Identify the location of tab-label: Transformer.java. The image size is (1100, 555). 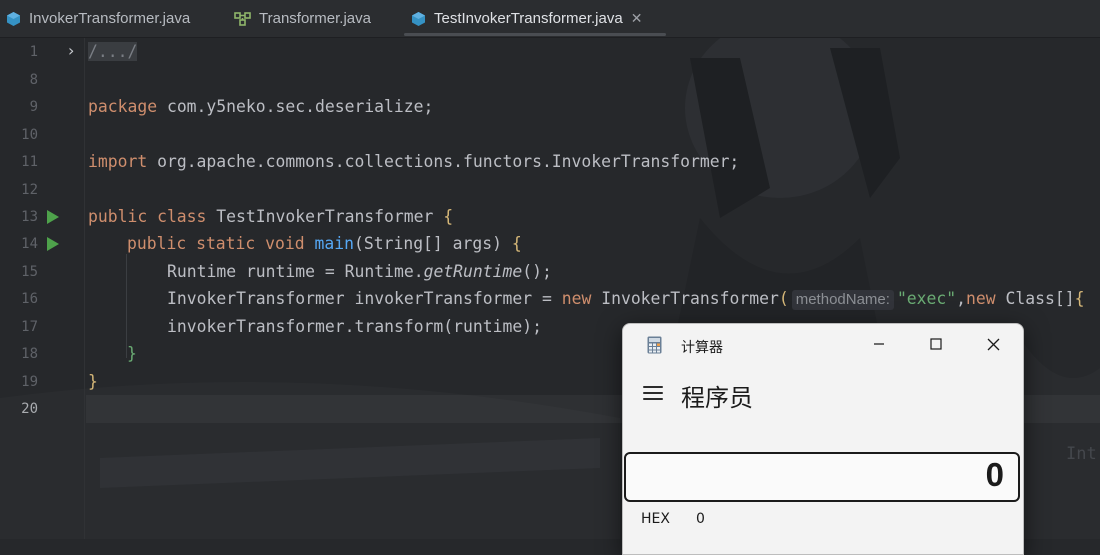
(315, 18).